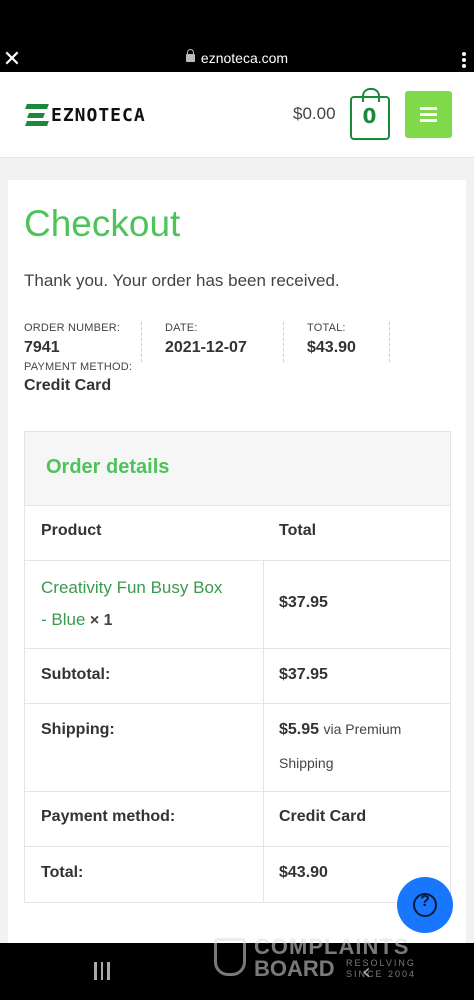  Describe the element at coordinates (425, 901) in the screenshot. I see `question-icon: ?` at that location.